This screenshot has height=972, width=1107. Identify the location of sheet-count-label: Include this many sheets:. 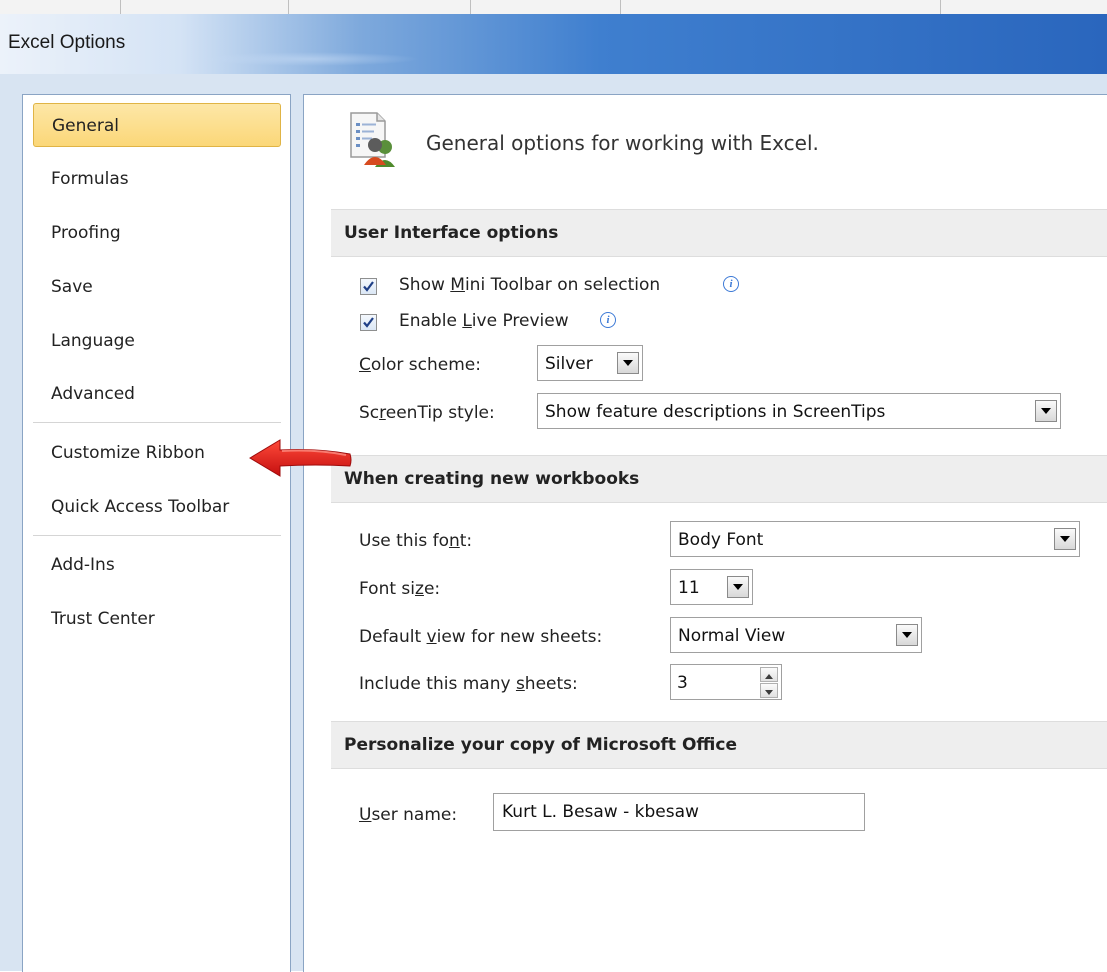
(468, 684).